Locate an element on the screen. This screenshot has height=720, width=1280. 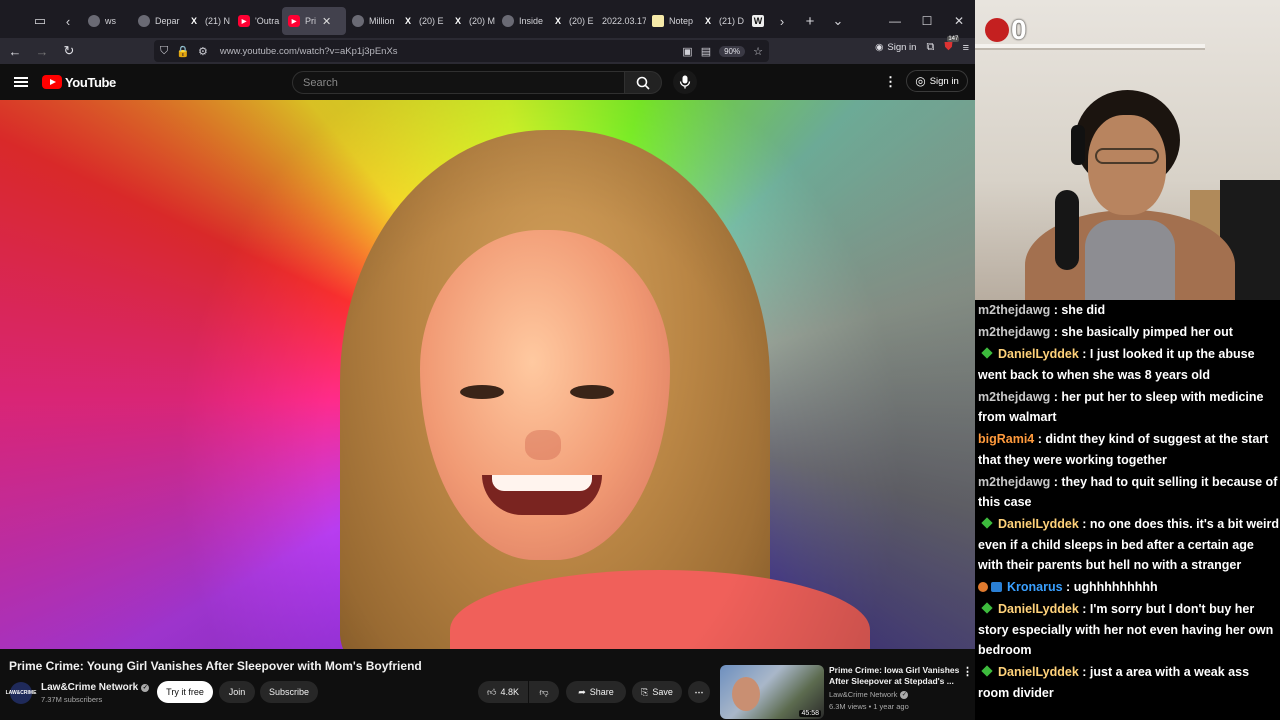
browser-tab-label: Million is located at coordinates (382, 21).